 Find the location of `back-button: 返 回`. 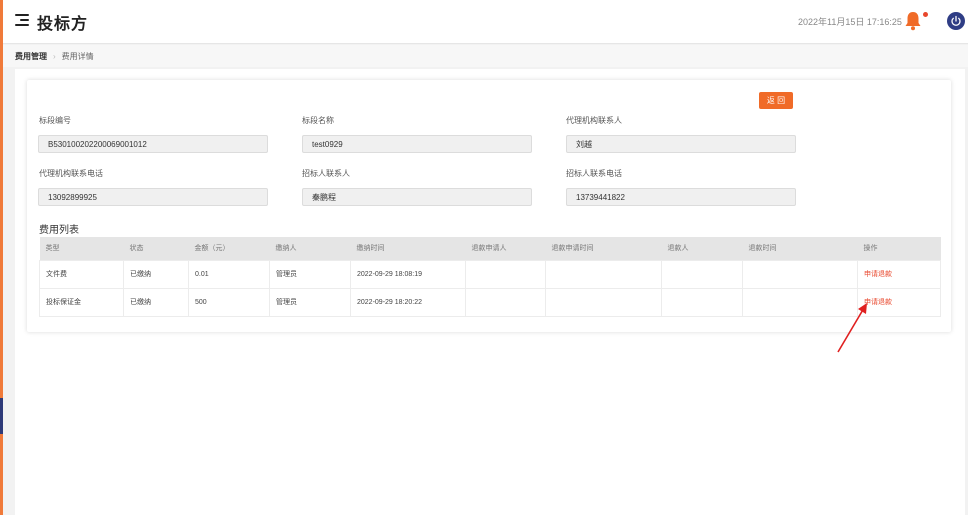

back-button: 返 回 is located at coordinates (776, 100).